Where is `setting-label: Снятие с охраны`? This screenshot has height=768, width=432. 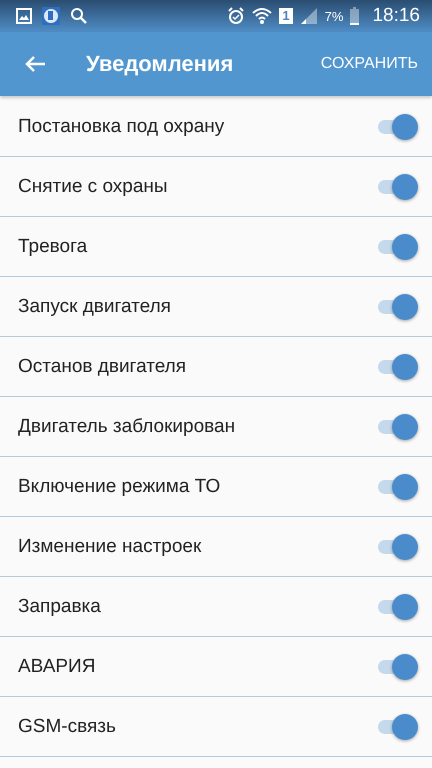
setting-label: Снятие с охраны is located at coordinates (93, 187).